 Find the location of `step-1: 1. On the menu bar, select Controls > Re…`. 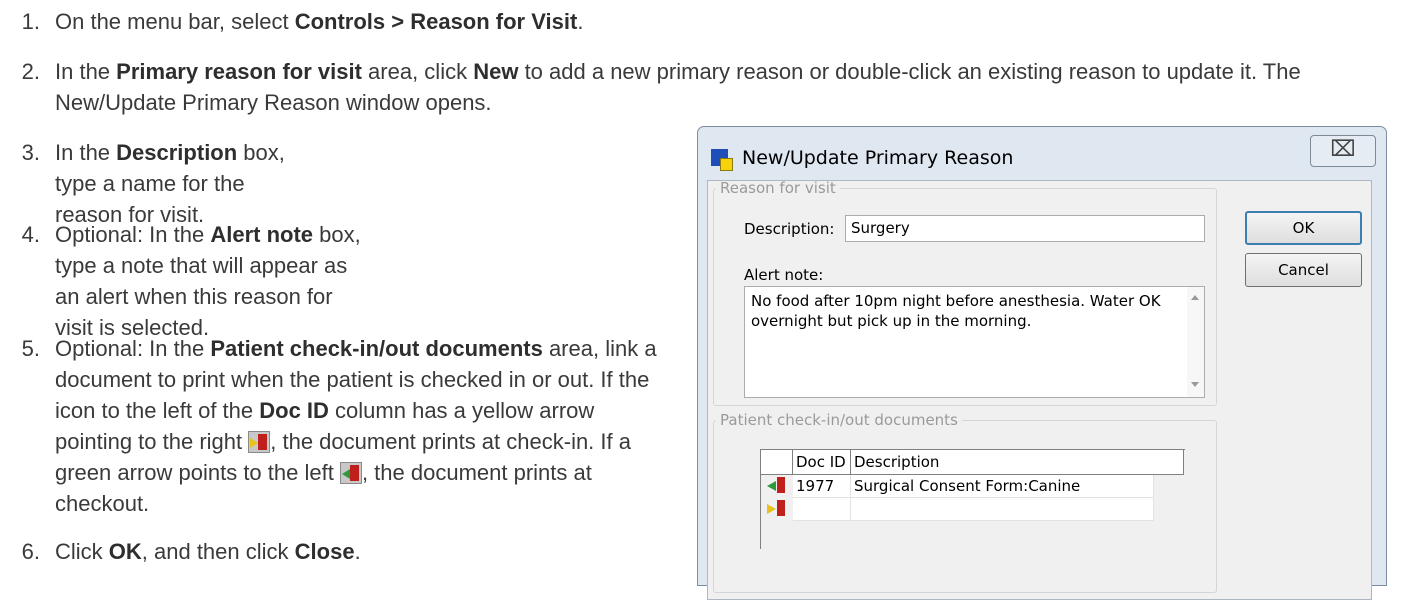

step-1: 1. On the menu bar, select Controls > Re… is located at coordinates (705, 21).